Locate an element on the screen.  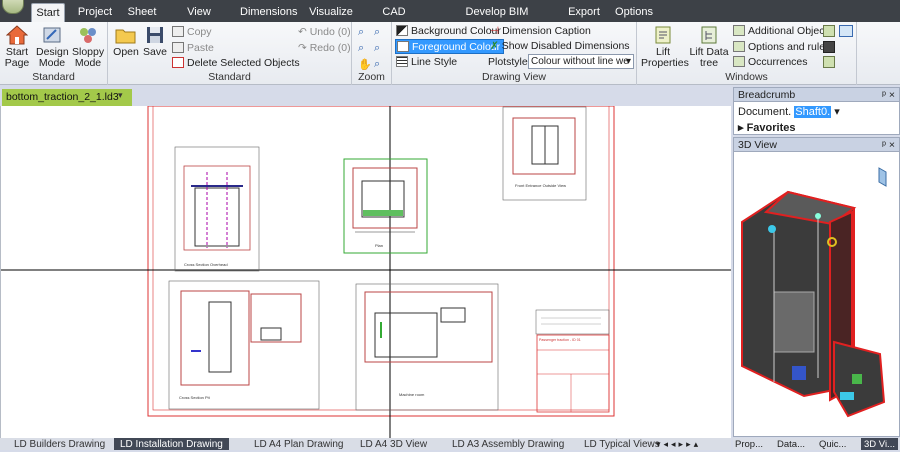
plotstyles-label: Plotstyles is located at coordinates (510, 62).